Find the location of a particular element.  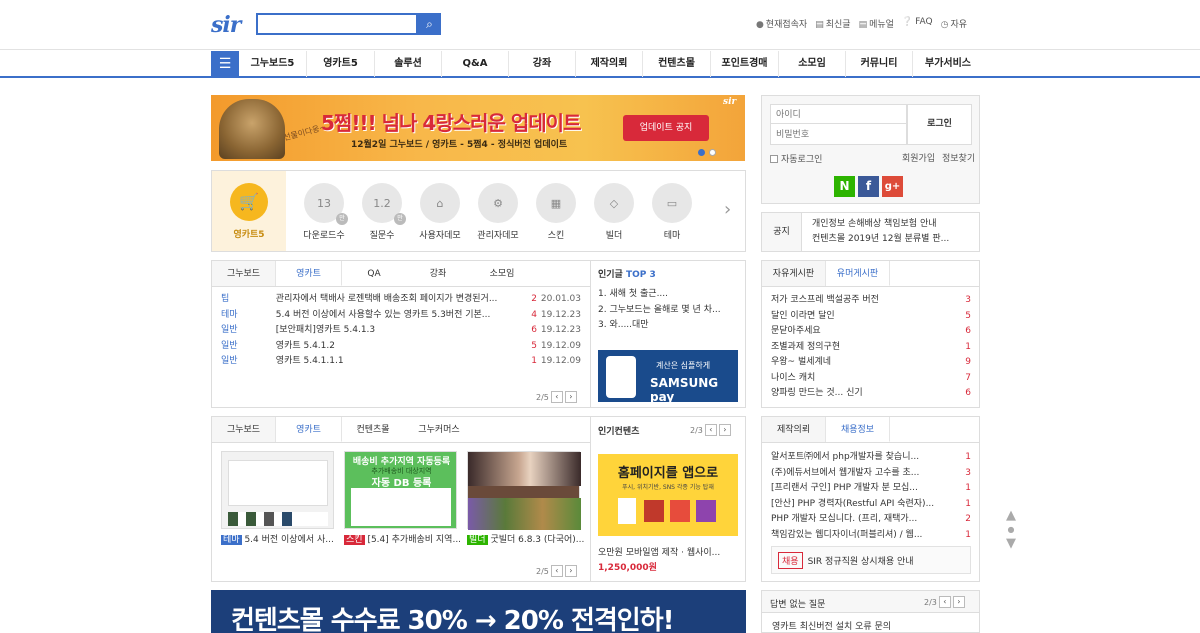

skin-link: ▦ 스킨 is located at coordinates (556, 212).